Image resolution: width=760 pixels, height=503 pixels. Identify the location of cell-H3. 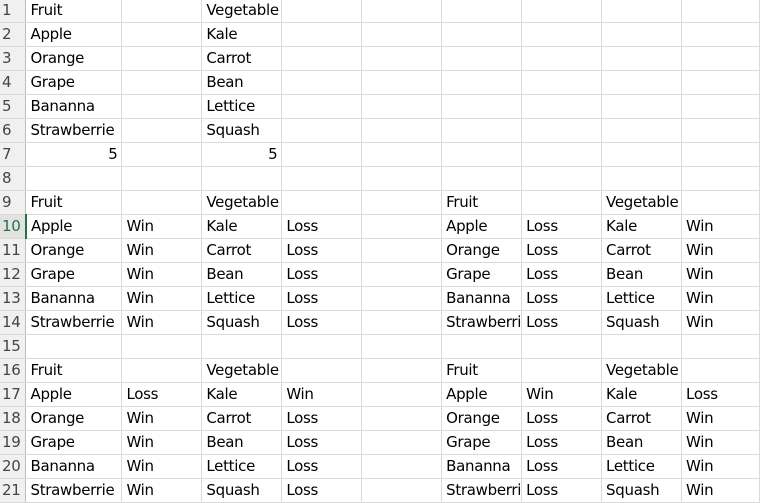
(642, 58).